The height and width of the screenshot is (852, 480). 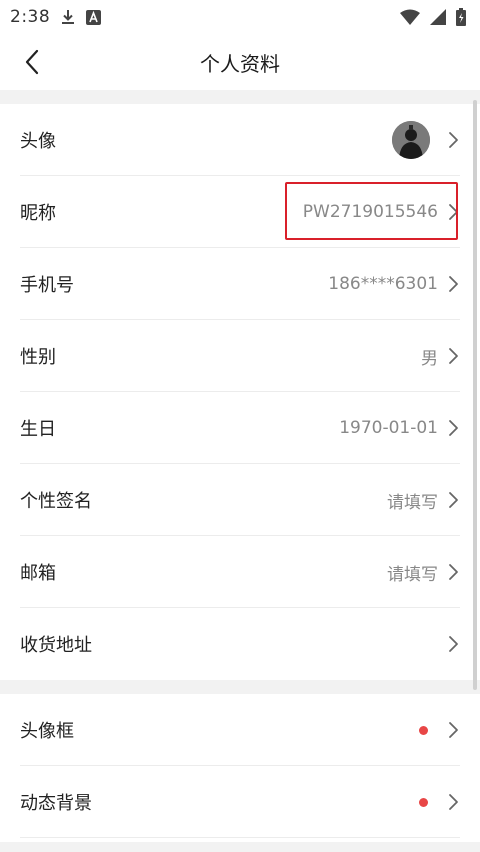 What do you see at coordinates (240, 802) in the screenshot?
I see `row-dynamic-background: 动态背景` at bounding box center [240, 802].